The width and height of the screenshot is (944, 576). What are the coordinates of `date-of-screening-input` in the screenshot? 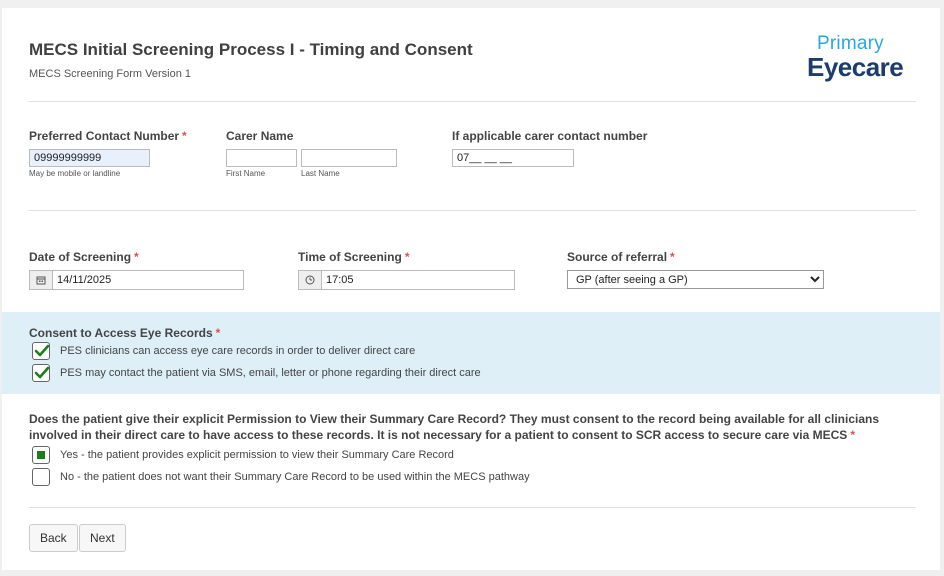 It's located at (148, 280).